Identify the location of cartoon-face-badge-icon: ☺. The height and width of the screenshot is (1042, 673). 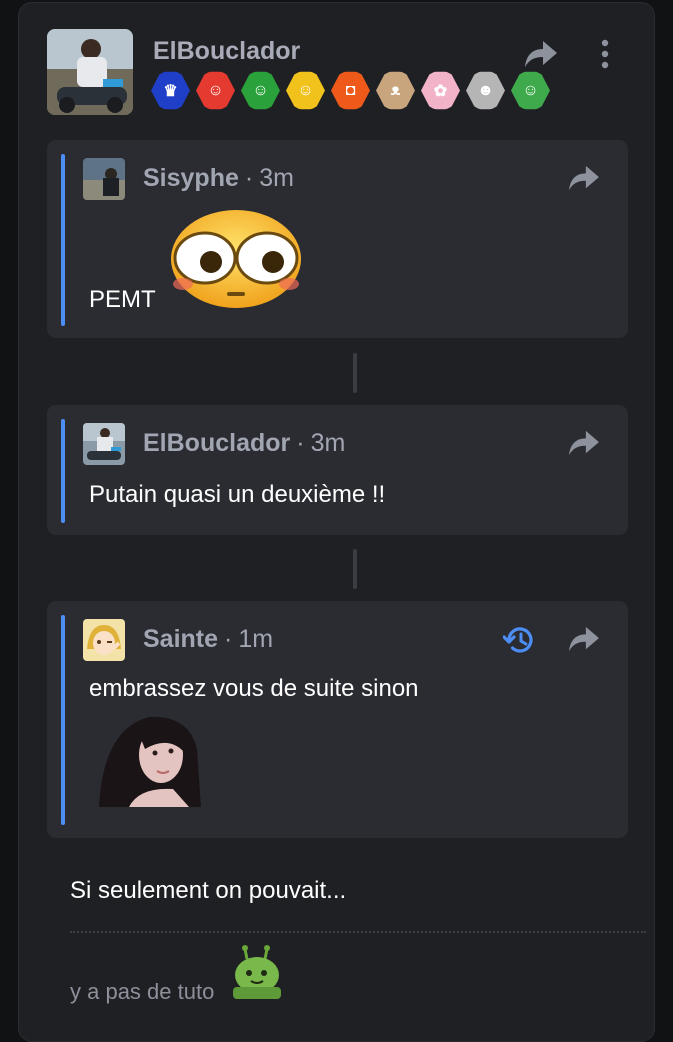
(530, 90).